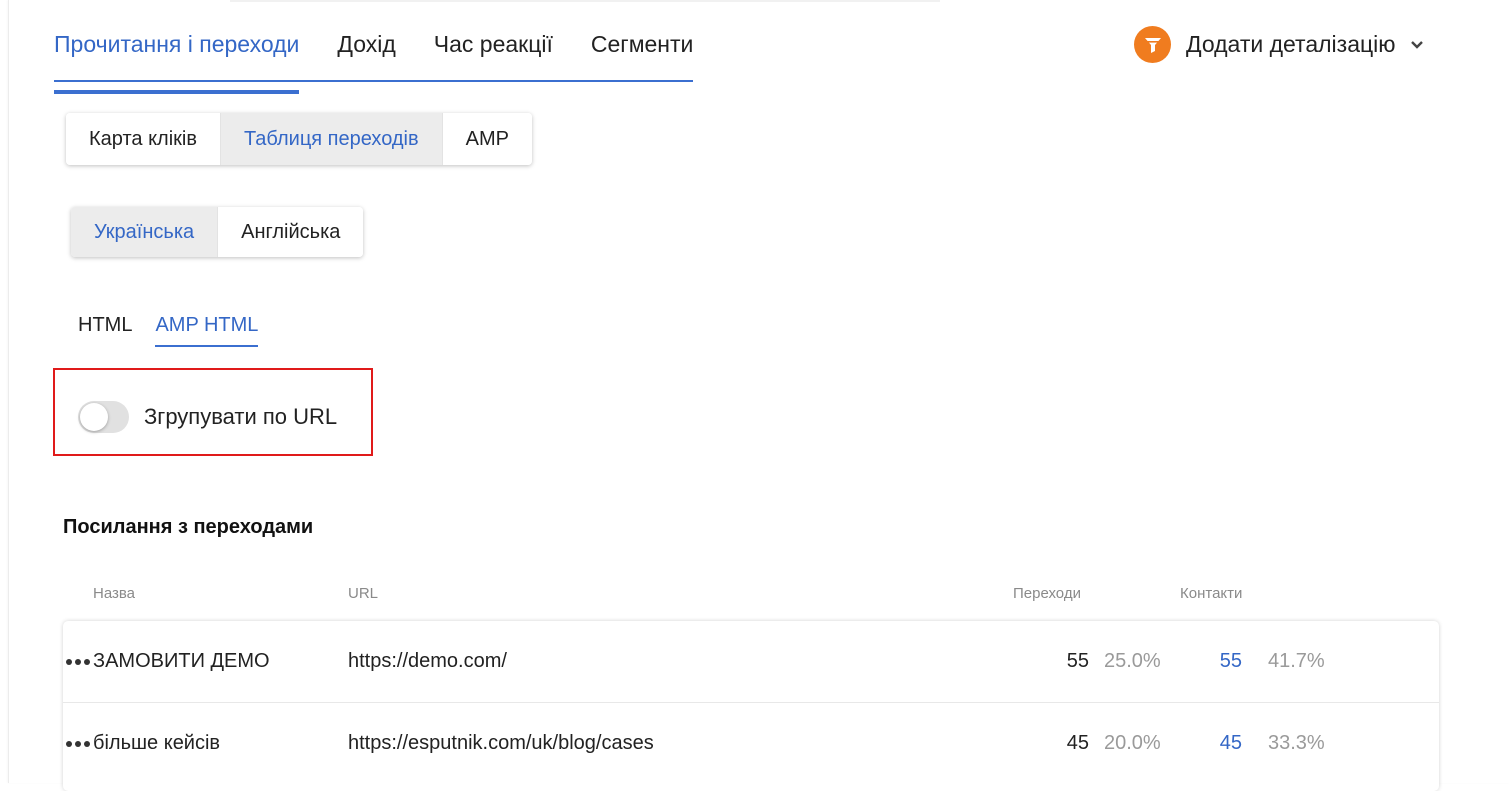 The image size is (1509, 791). What do you see at coordinates (207, 330) in the screenshot?
I see `tab-amp-html: AMP HTML` at bounding box center [207, 330].